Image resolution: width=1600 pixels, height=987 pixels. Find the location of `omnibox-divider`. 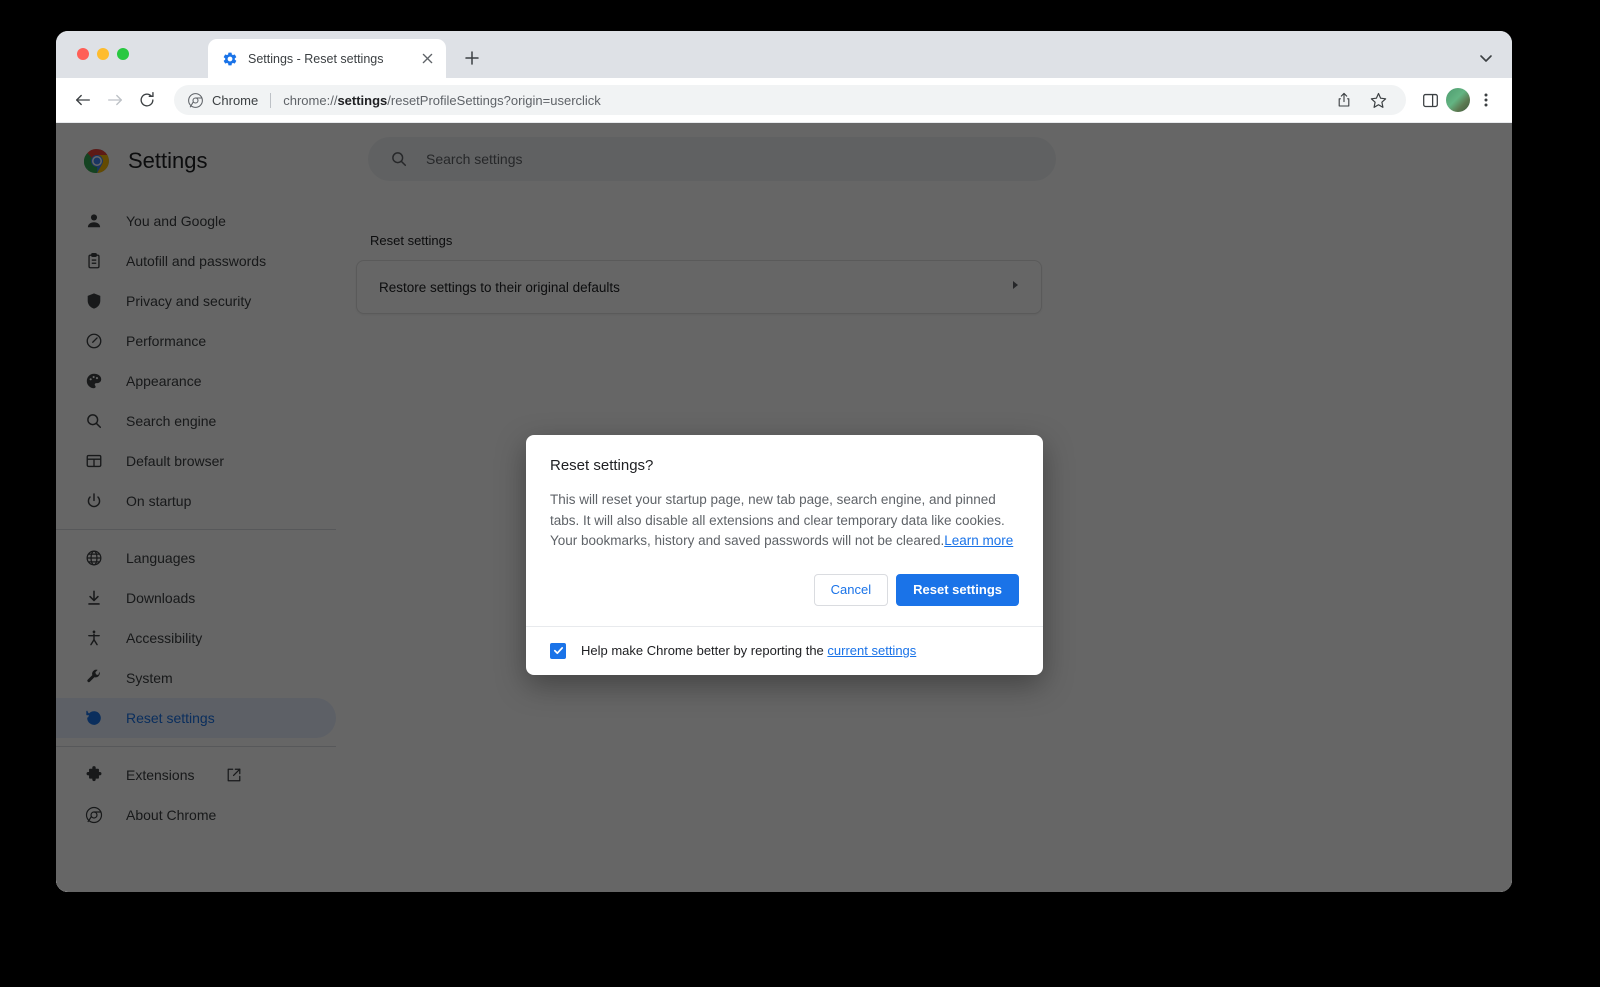

omnibox-divider is located at coordinates (271, 100).